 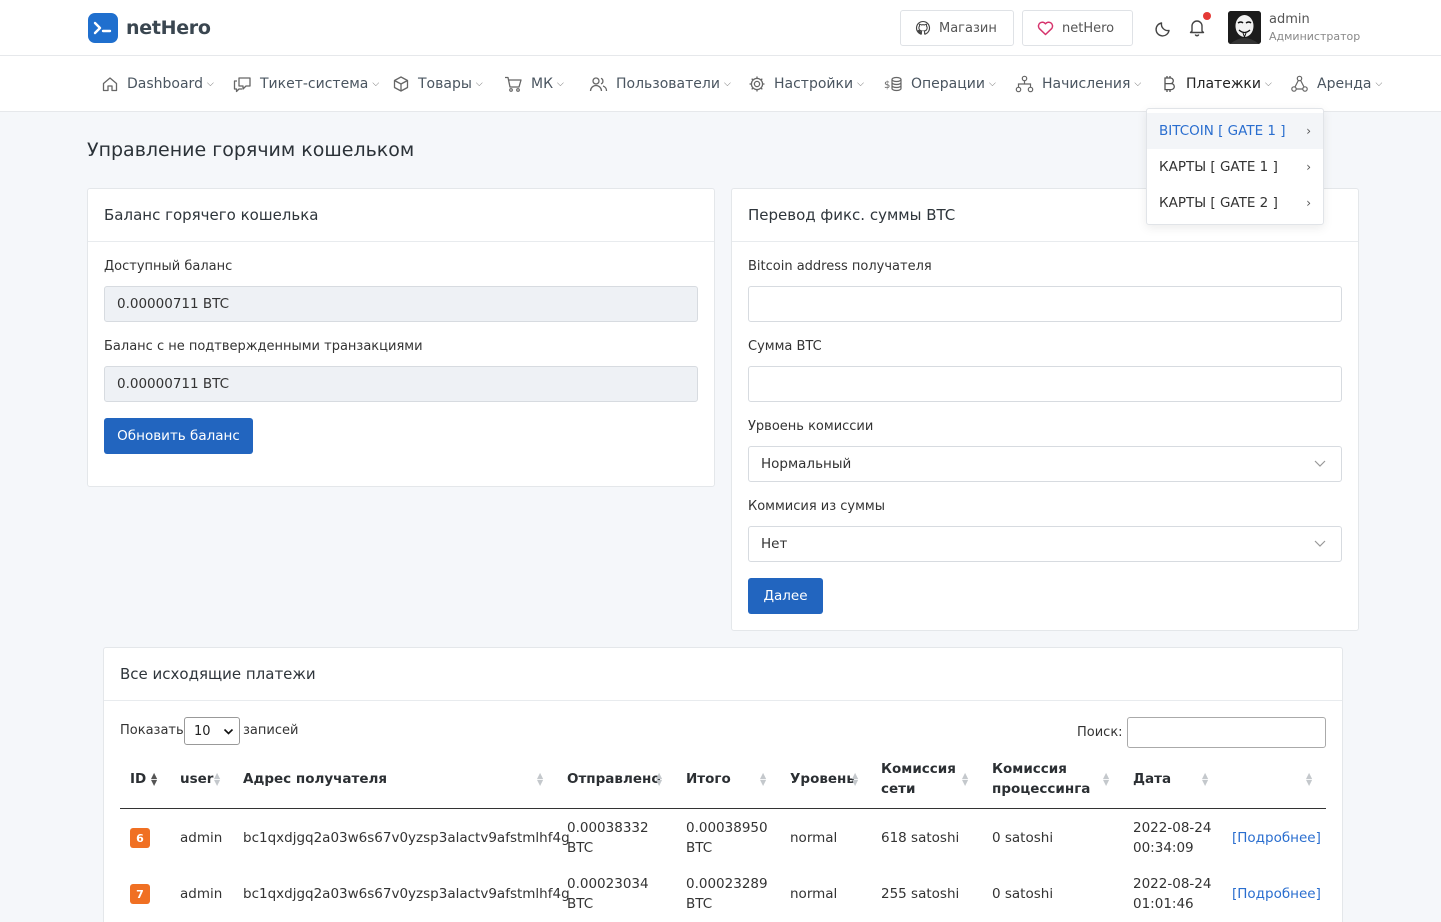 What do you see at coordinates (1152, 779) in the screenshot?
I see `column-header-date: Дата` at bounding box center [1152, 779].